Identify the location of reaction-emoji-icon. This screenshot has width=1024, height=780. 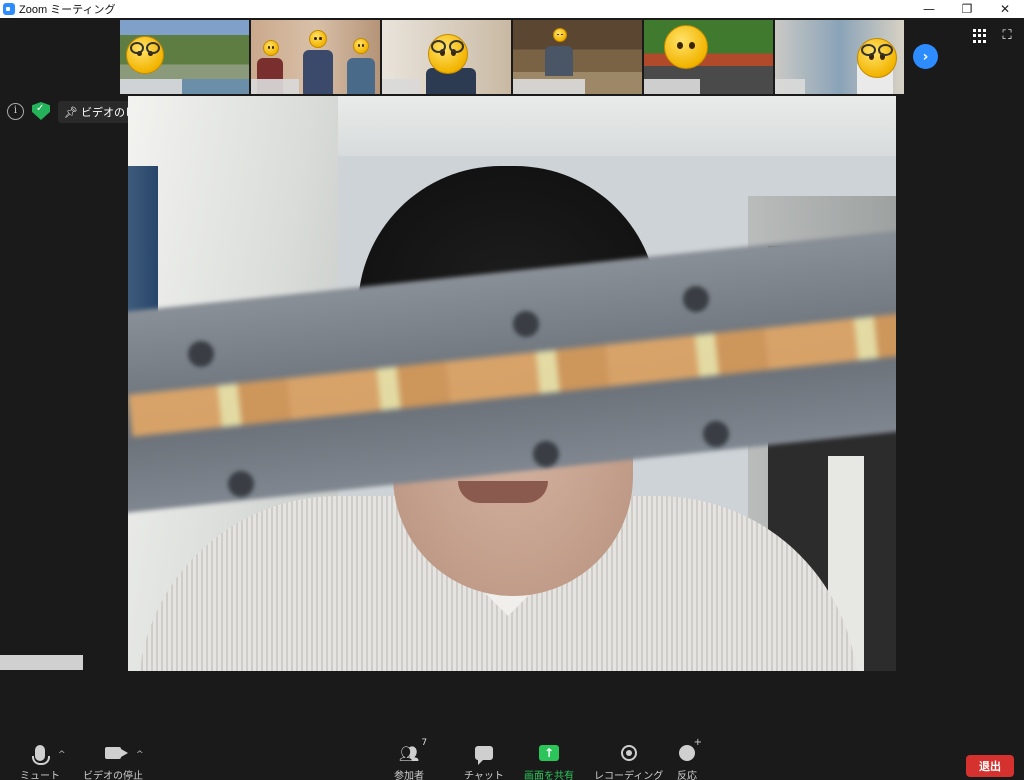
(690, 749).